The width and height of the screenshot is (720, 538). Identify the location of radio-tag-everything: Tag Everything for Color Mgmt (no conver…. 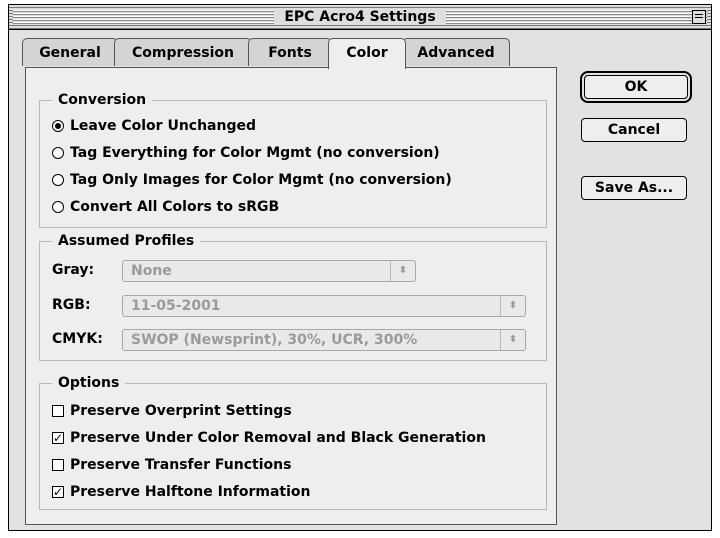
(246, 153).